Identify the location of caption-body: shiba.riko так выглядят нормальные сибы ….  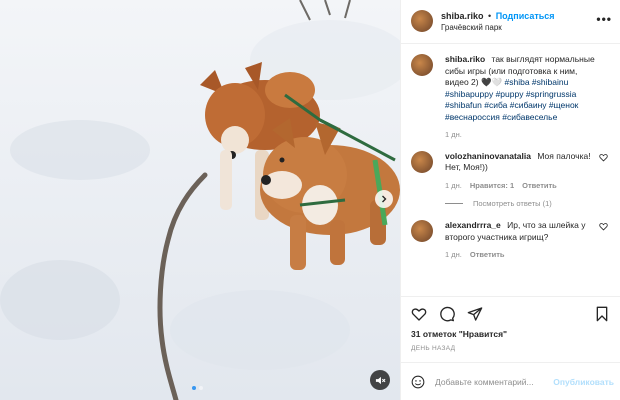
(522, 97).